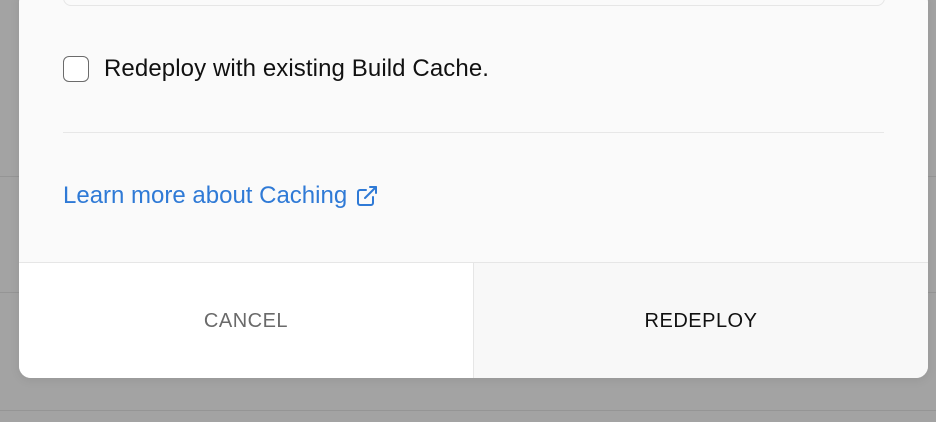  Describe the element at coordinates (367, 196) in the screenshot. I see `external-link-icon` at that location.